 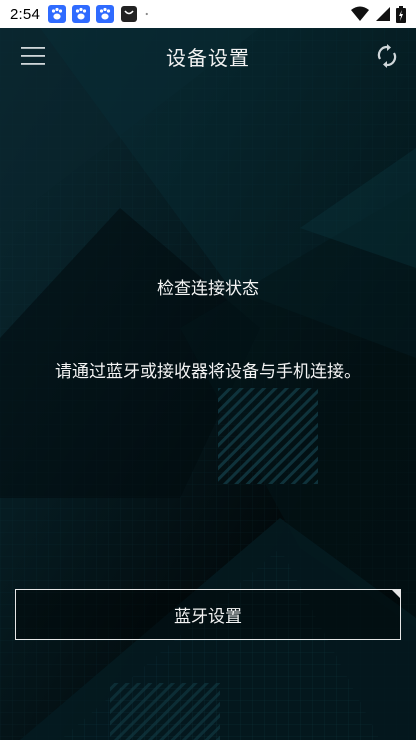 I want to click on sync-button, so click(x=387, y=56).